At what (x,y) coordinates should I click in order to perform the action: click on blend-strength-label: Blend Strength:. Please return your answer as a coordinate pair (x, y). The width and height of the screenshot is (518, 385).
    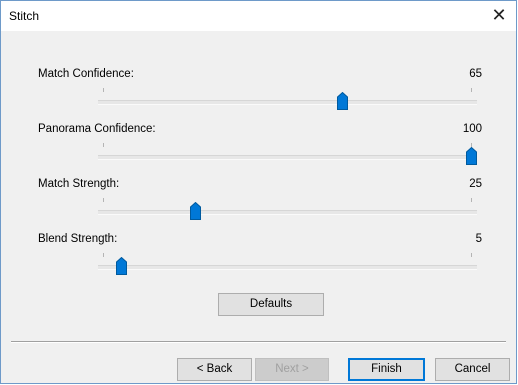
    Looking at the image, I should click on (78, 239).